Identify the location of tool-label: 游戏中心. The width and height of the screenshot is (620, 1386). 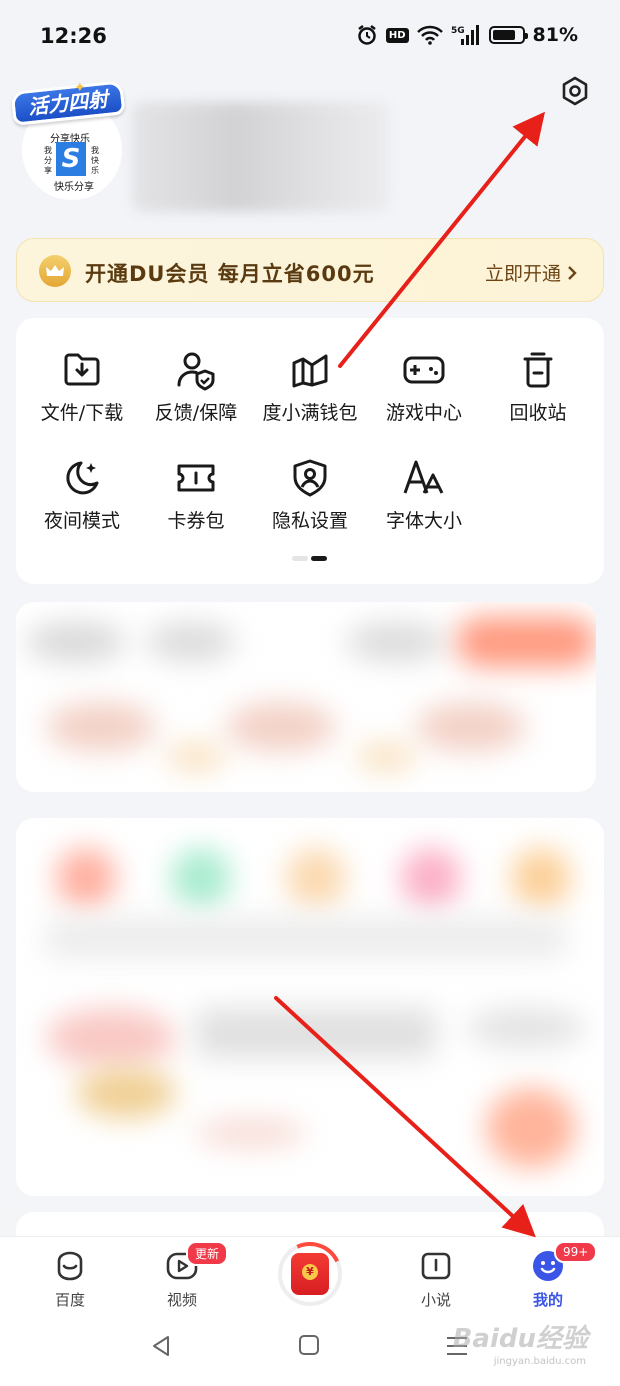
(423, 413).